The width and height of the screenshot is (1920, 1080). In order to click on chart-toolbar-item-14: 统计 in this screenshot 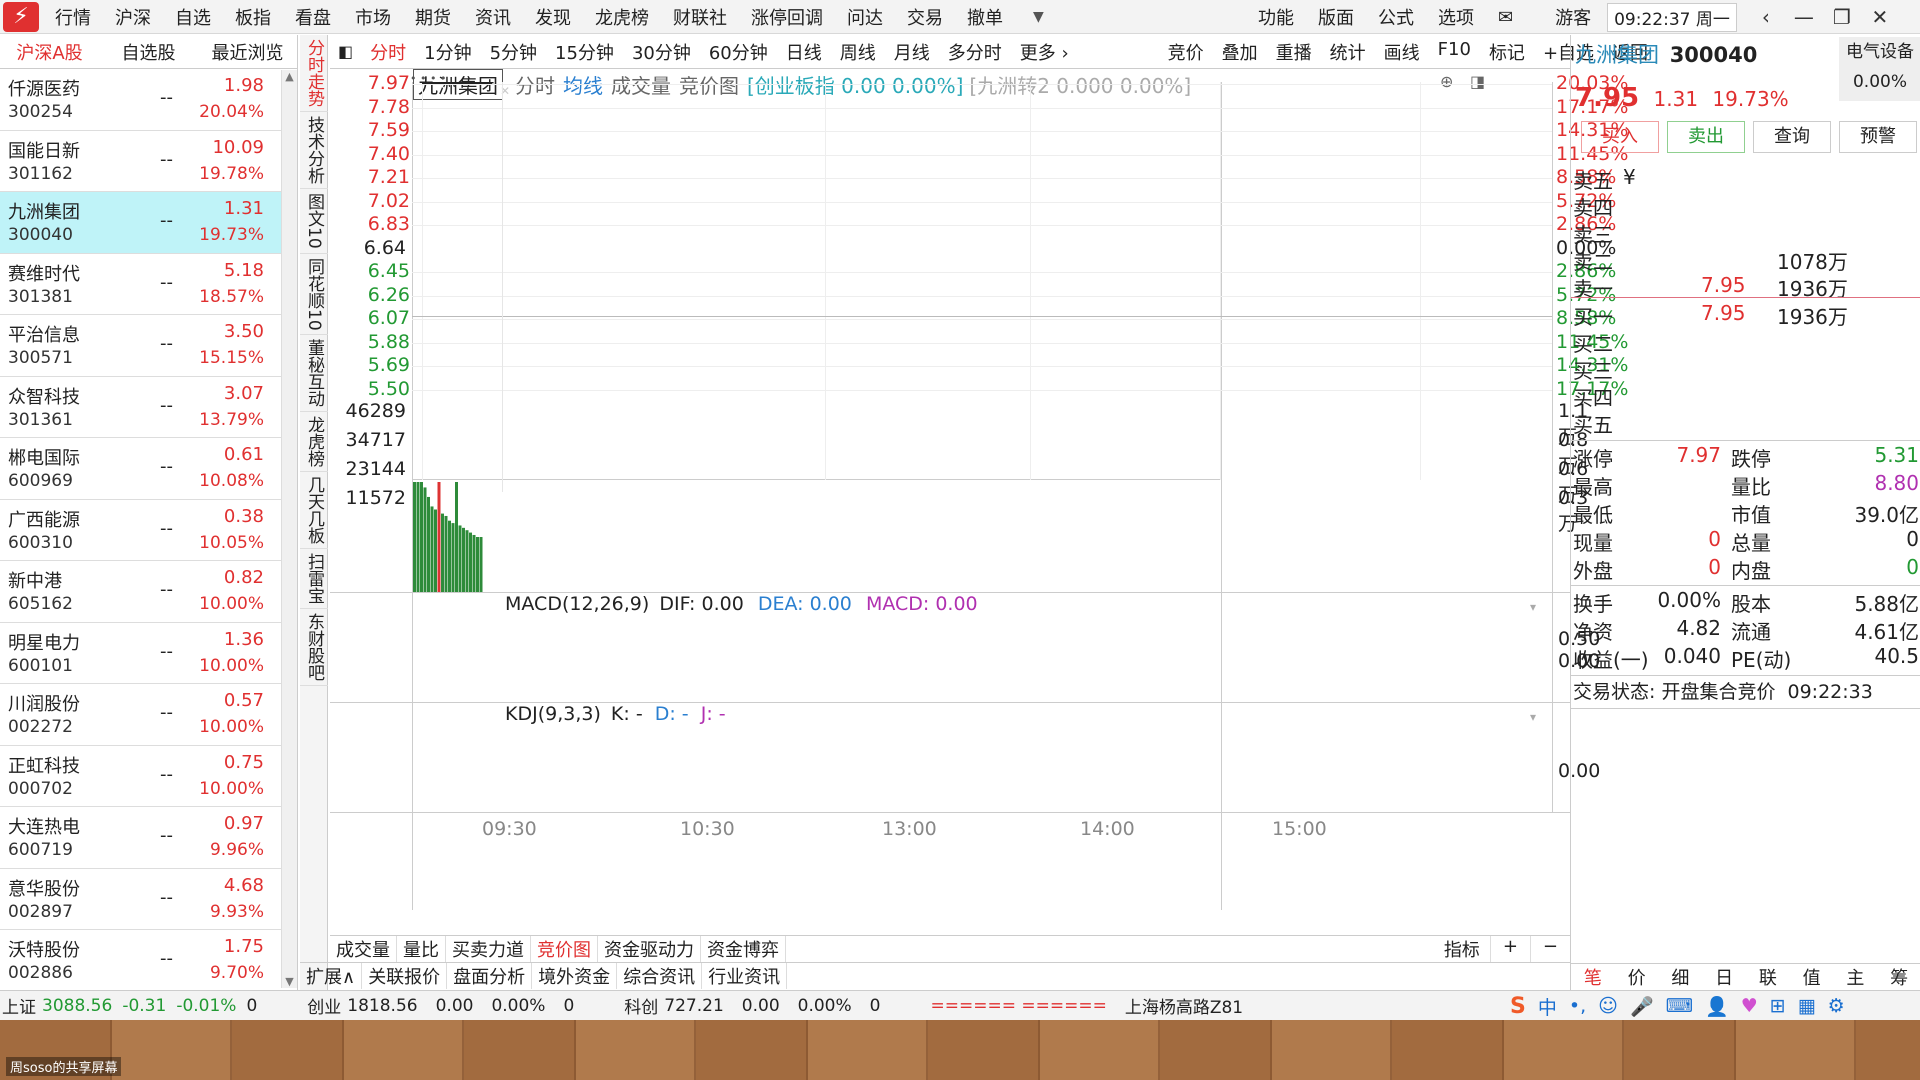, I will do `click(1348, 52)`.